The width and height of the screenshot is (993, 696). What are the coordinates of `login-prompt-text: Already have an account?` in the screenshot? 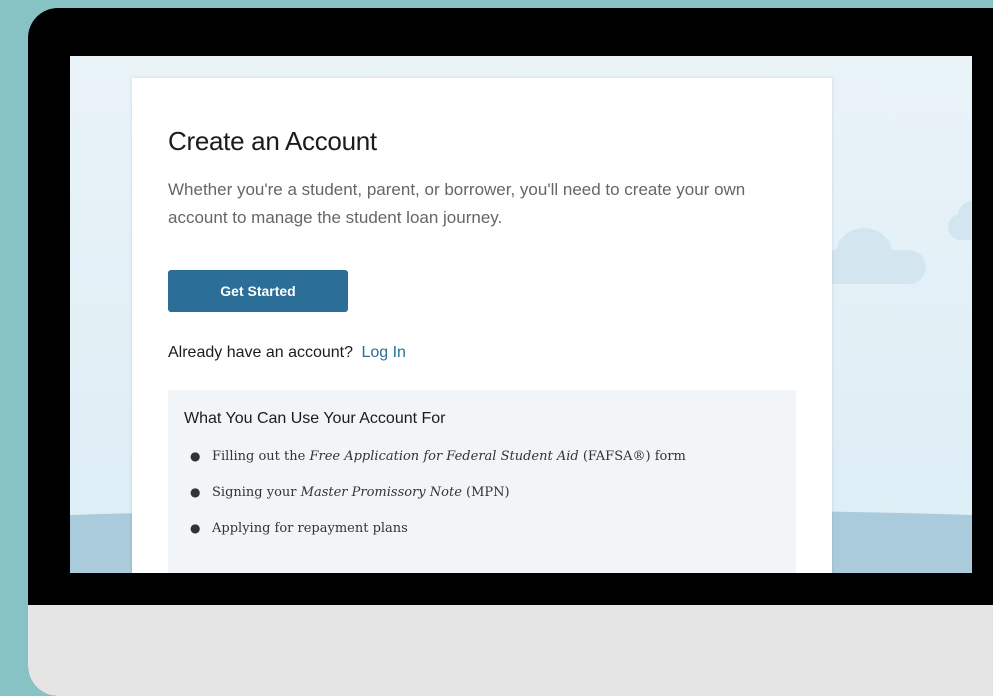 It's located at (261, 352).